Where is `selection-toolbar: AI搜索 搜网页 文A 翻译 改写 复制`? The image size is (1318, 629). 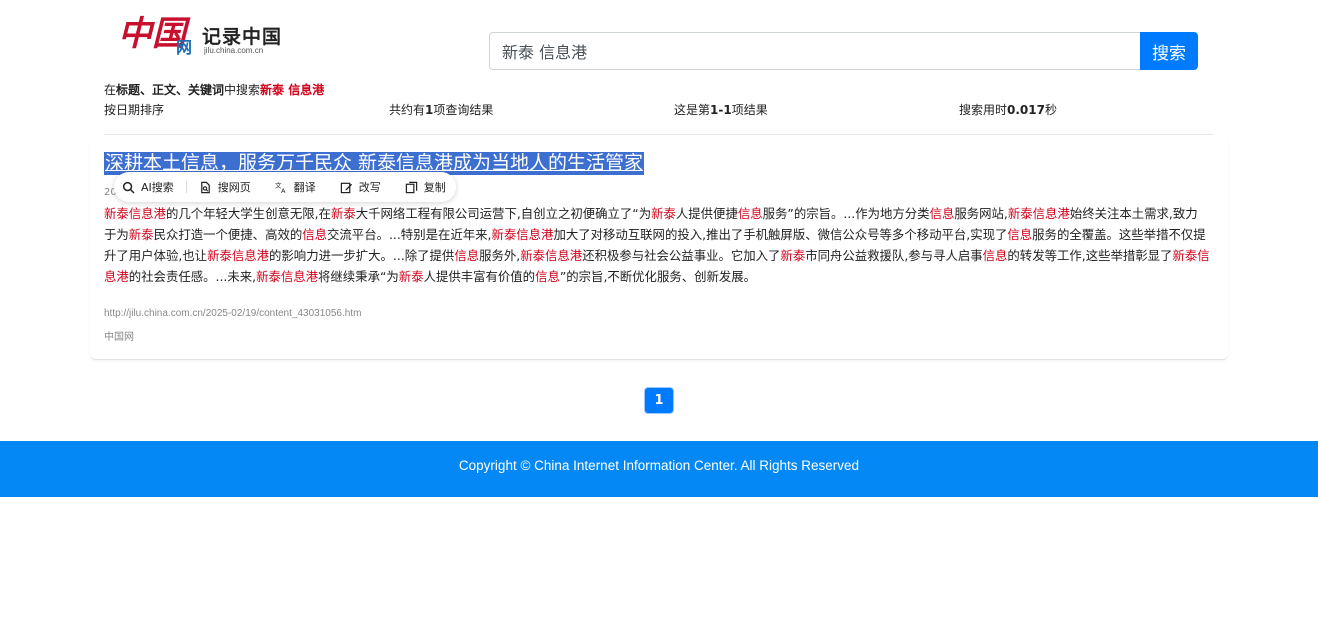 selection-toolbar: AI搜索 搜网页 文A 翻译 改写 复制 is located at coordinates (285, 187).